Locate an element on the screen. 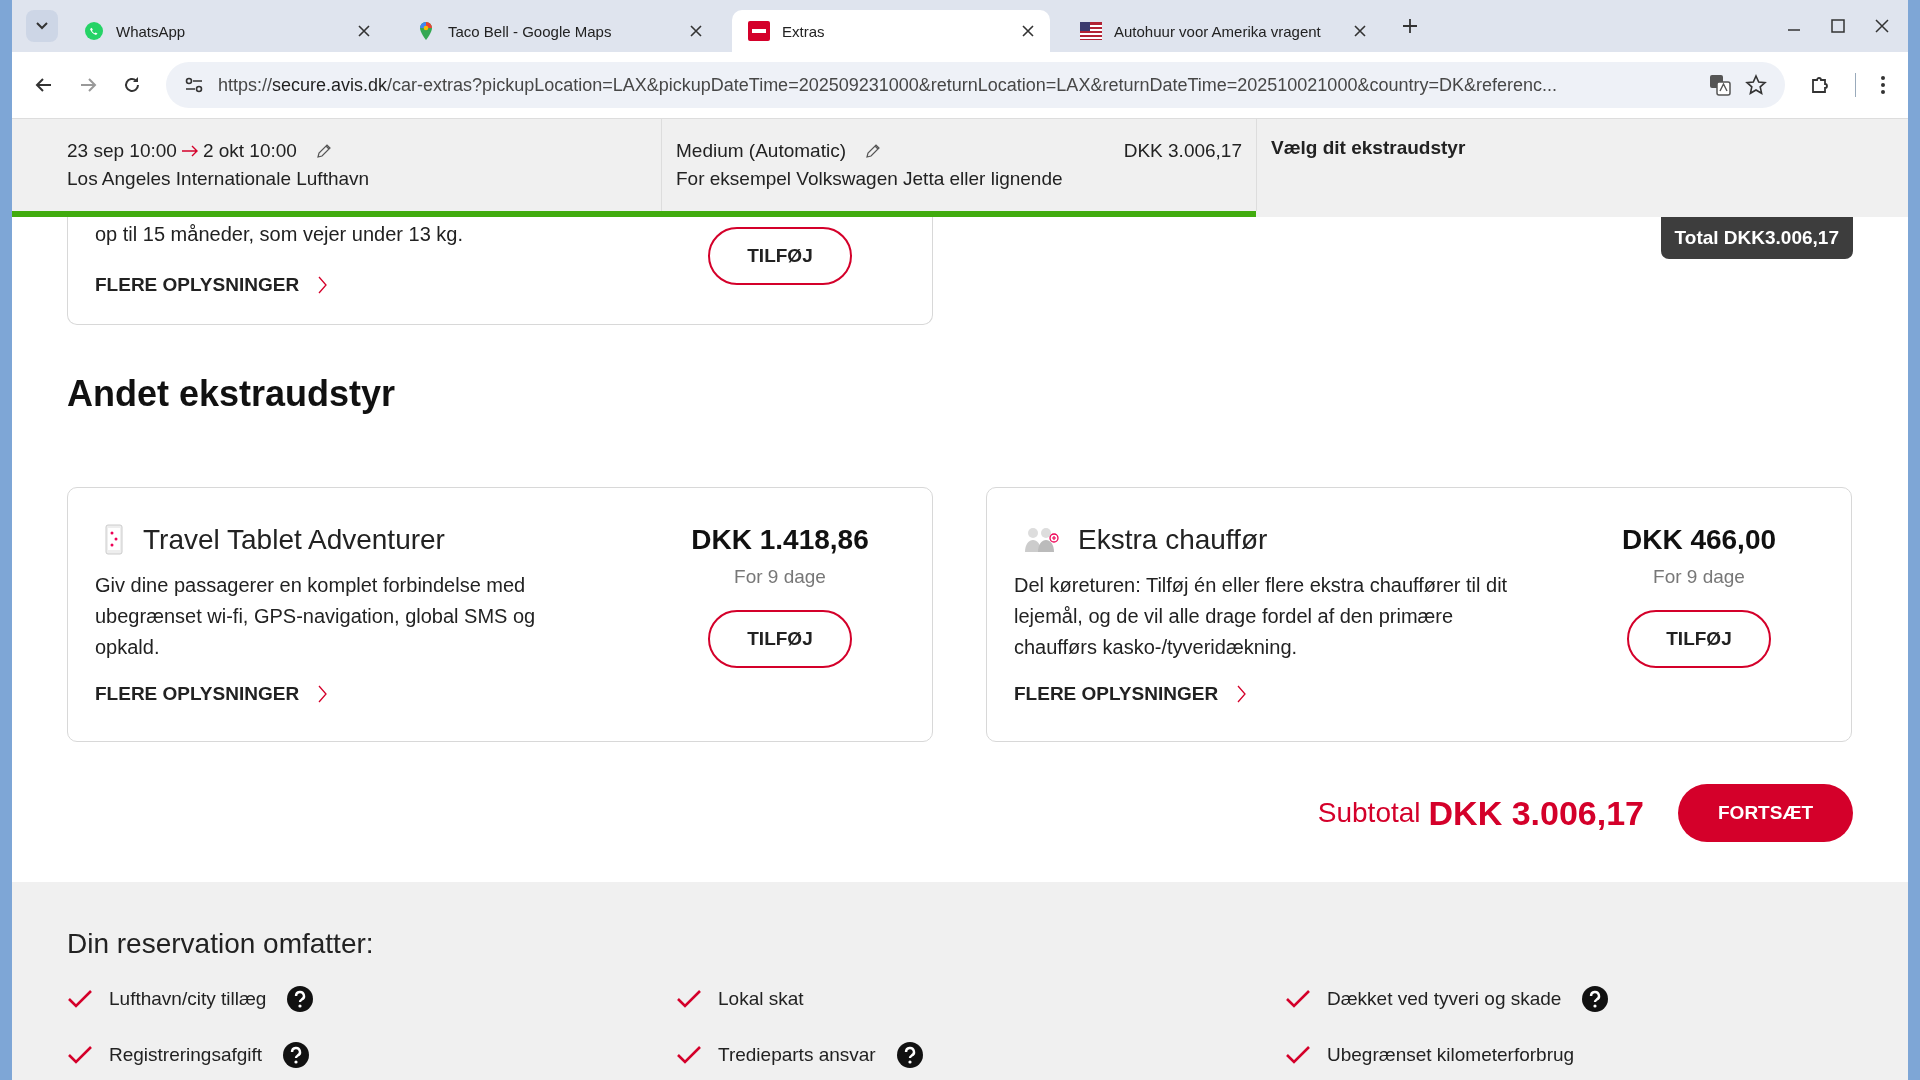 Image resolution: width=1920 pixels, height=1080 pixels. pickup-date: 23 sep 10:00 is located at coordinates (122, 151).